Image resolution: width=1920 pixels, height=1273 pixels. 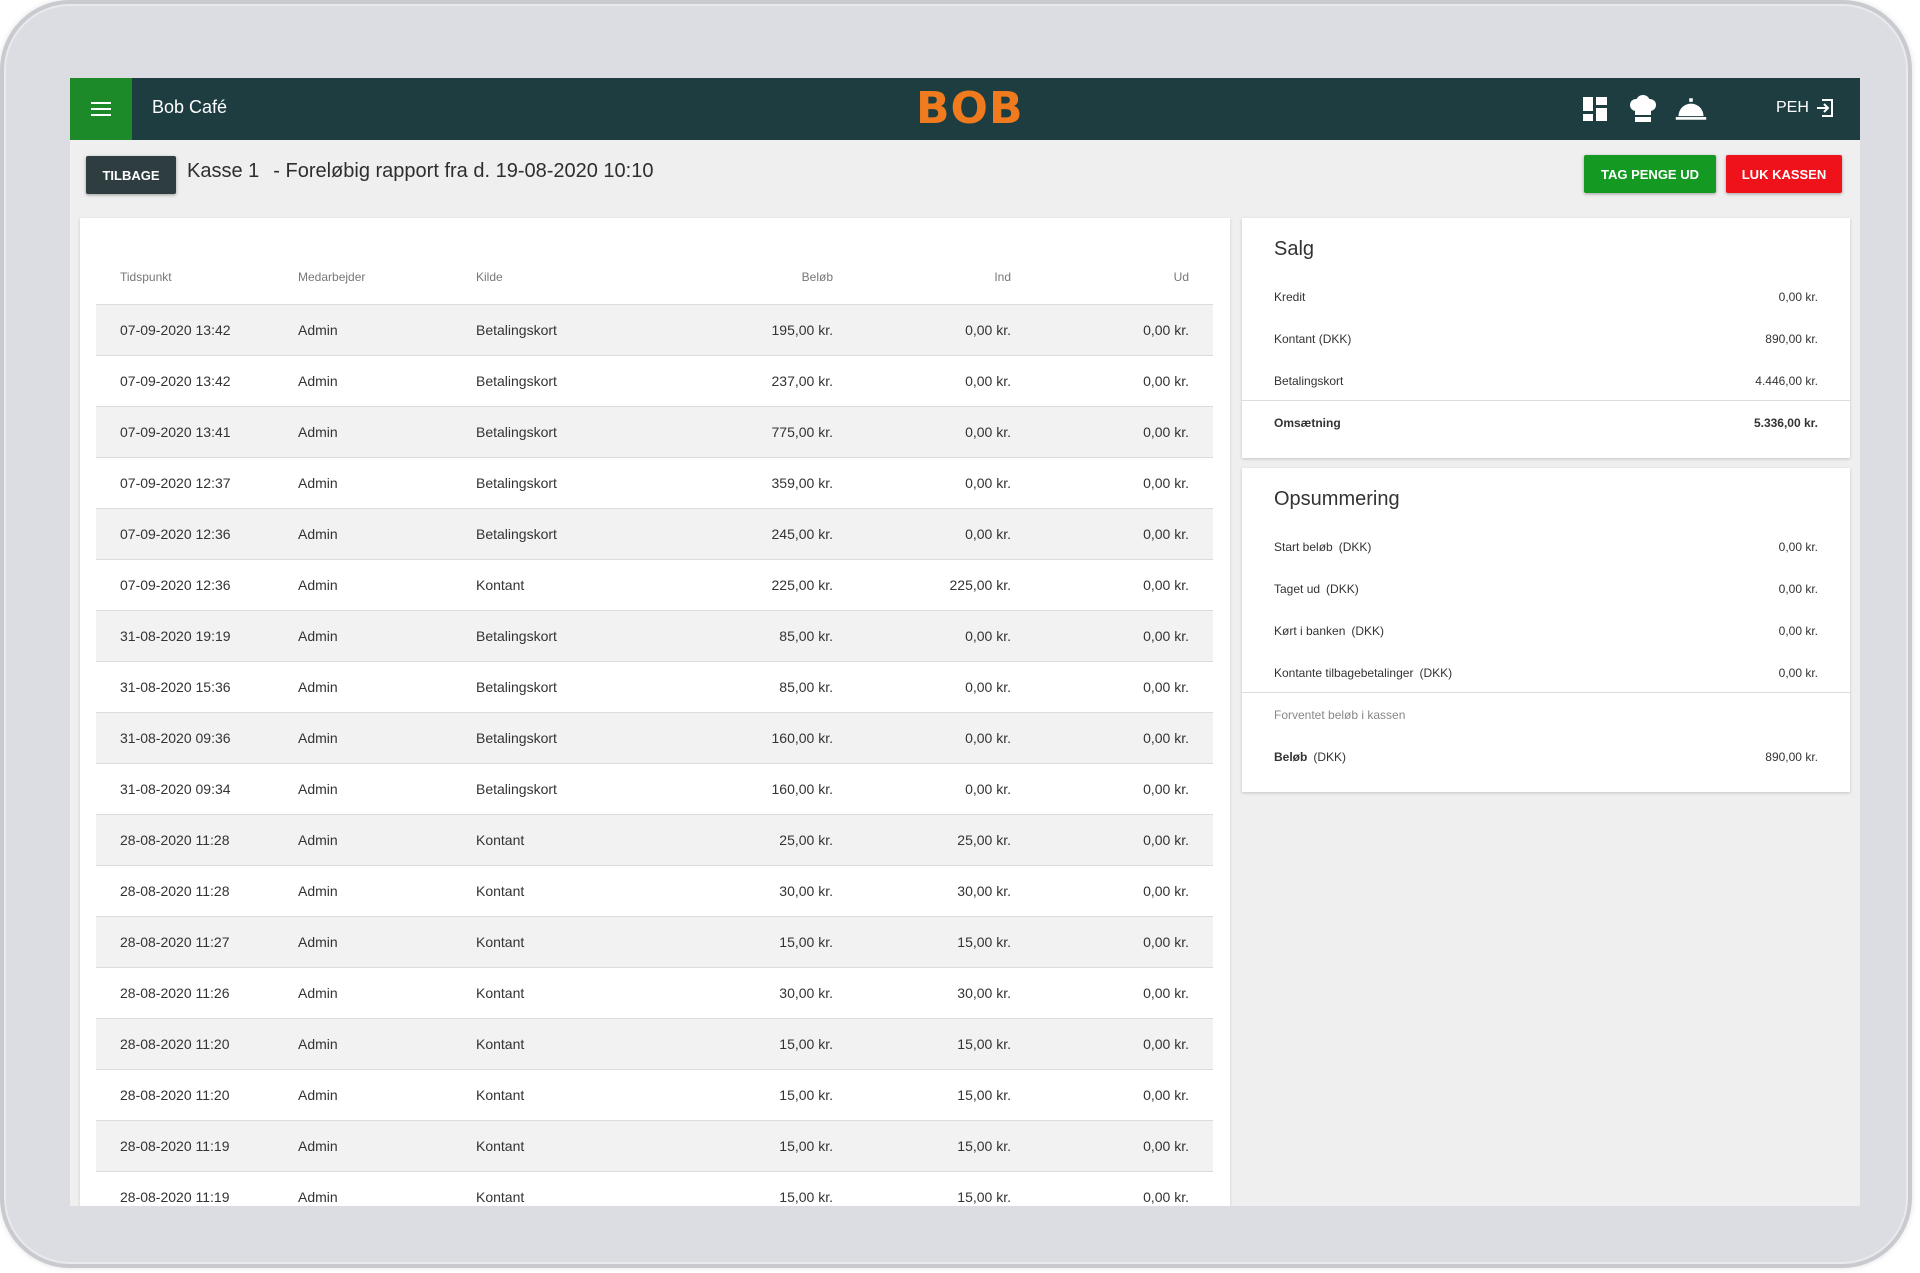 What do you see at coordinates (802, 789) in the screenshot?
I see `cell-amount: 160,00 kr.` at bounding box center [802, 789].